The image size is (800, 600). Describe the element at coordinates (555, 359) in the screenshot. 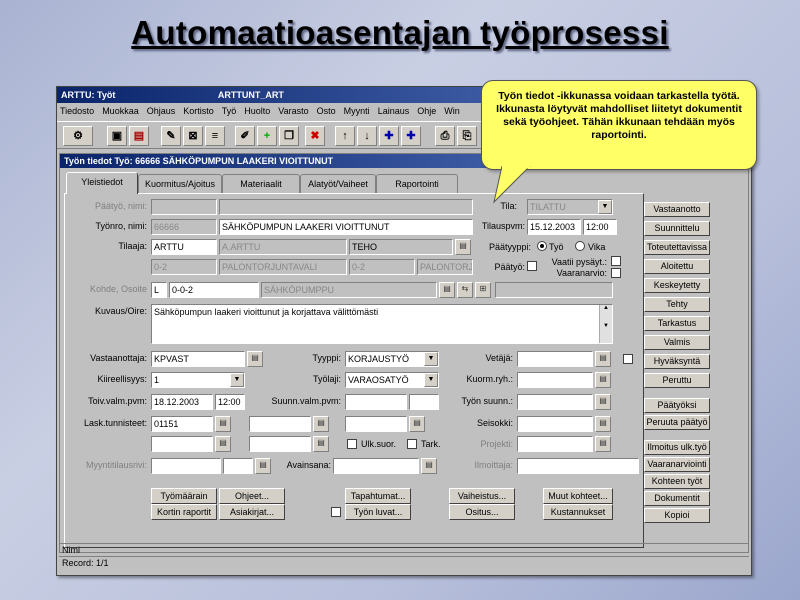

I see `vetaja-field` at that location.